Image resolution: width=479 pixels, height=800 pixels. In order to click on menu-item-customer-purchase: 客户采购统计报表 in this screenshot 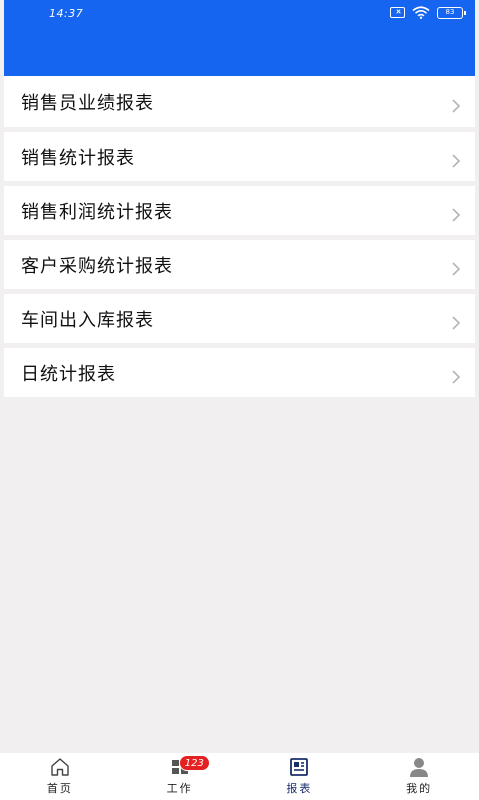, I will do `click(239, 264)`.